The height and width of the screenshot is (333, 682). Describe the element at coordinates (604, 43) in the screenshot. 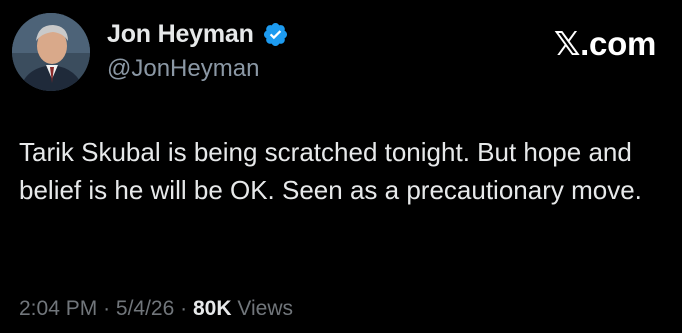

I see `x-brand-logo: 𝕏.com` at that location.